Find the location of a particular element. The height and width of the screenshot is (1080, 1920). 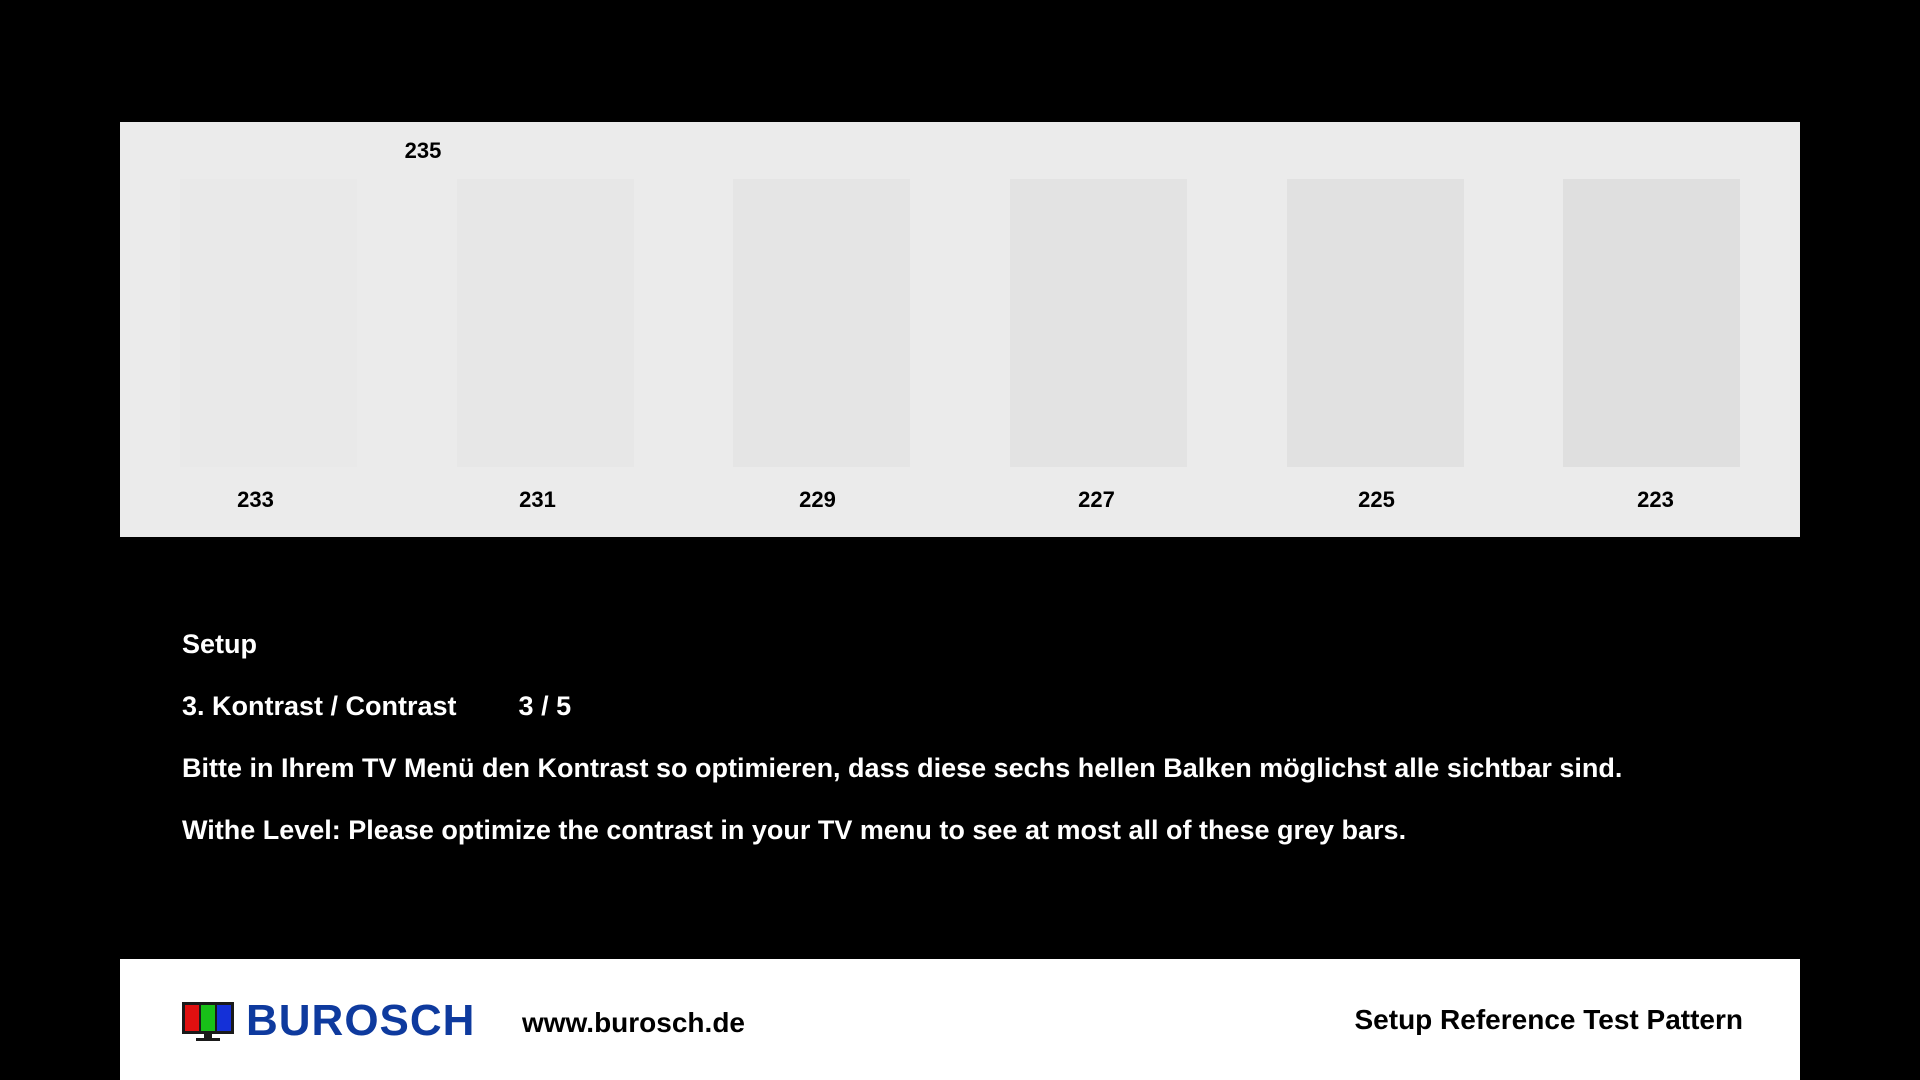

setup-heading: Setup is located at coordinates (220, 644).